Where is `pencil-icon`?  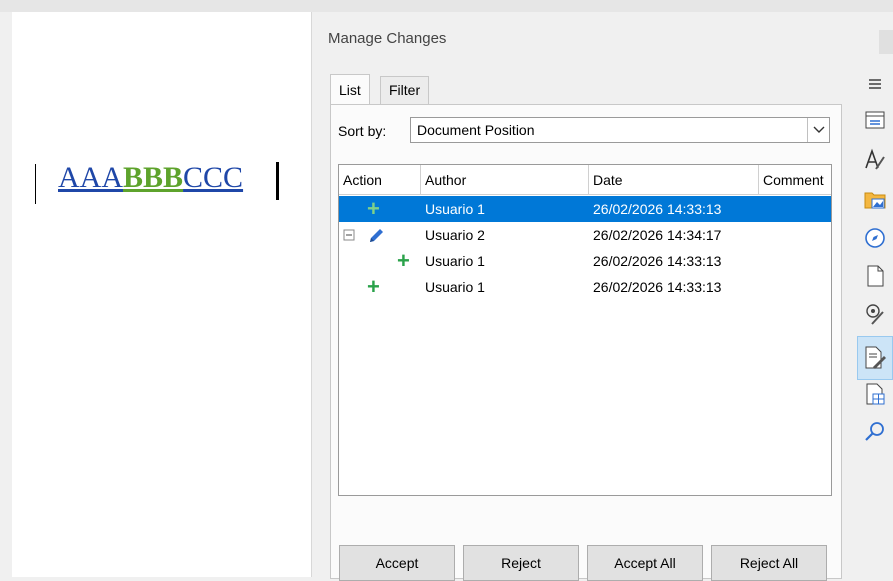
pencil-icon is located at coordinates (376, 235).